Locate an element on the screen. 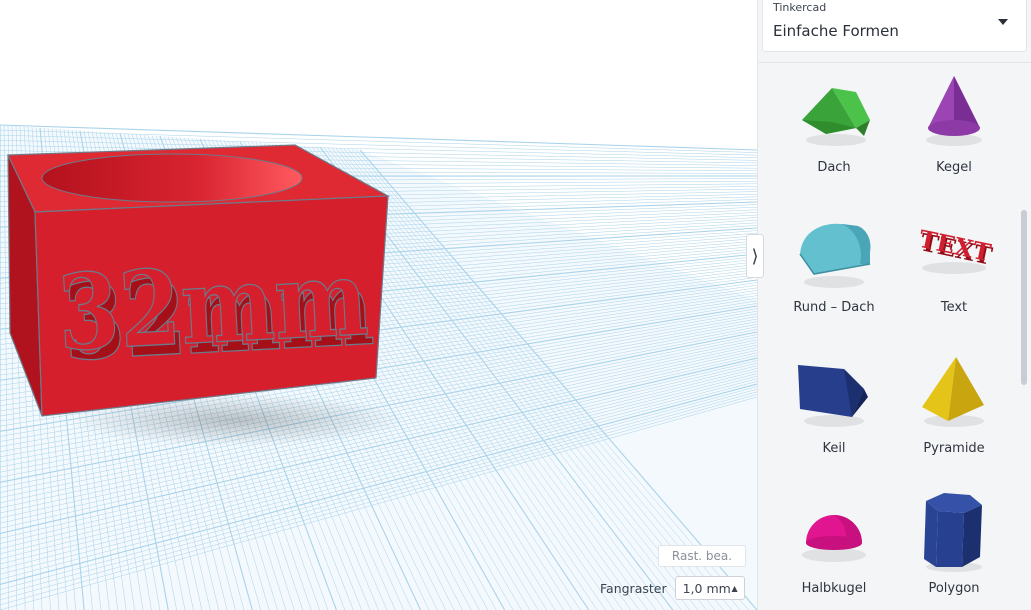  edit-grid-button: Rast. bea. is located at coordinates (702, 556).